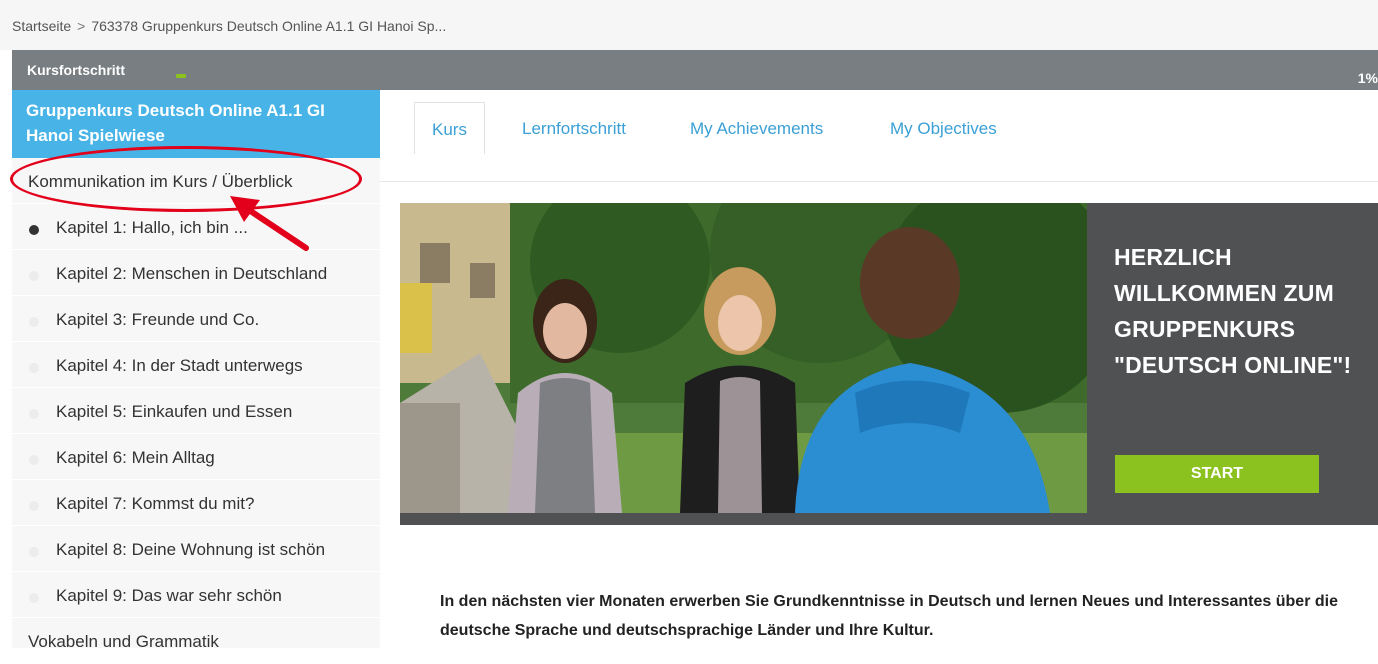 This screenshot has width=1378, height=664. What do you see at coordinates (174, 411) in the screenshot?
I see `sidebar-item-label: Kapitel 5: Einkaufen und Essen` at bounding box center [174, 411].